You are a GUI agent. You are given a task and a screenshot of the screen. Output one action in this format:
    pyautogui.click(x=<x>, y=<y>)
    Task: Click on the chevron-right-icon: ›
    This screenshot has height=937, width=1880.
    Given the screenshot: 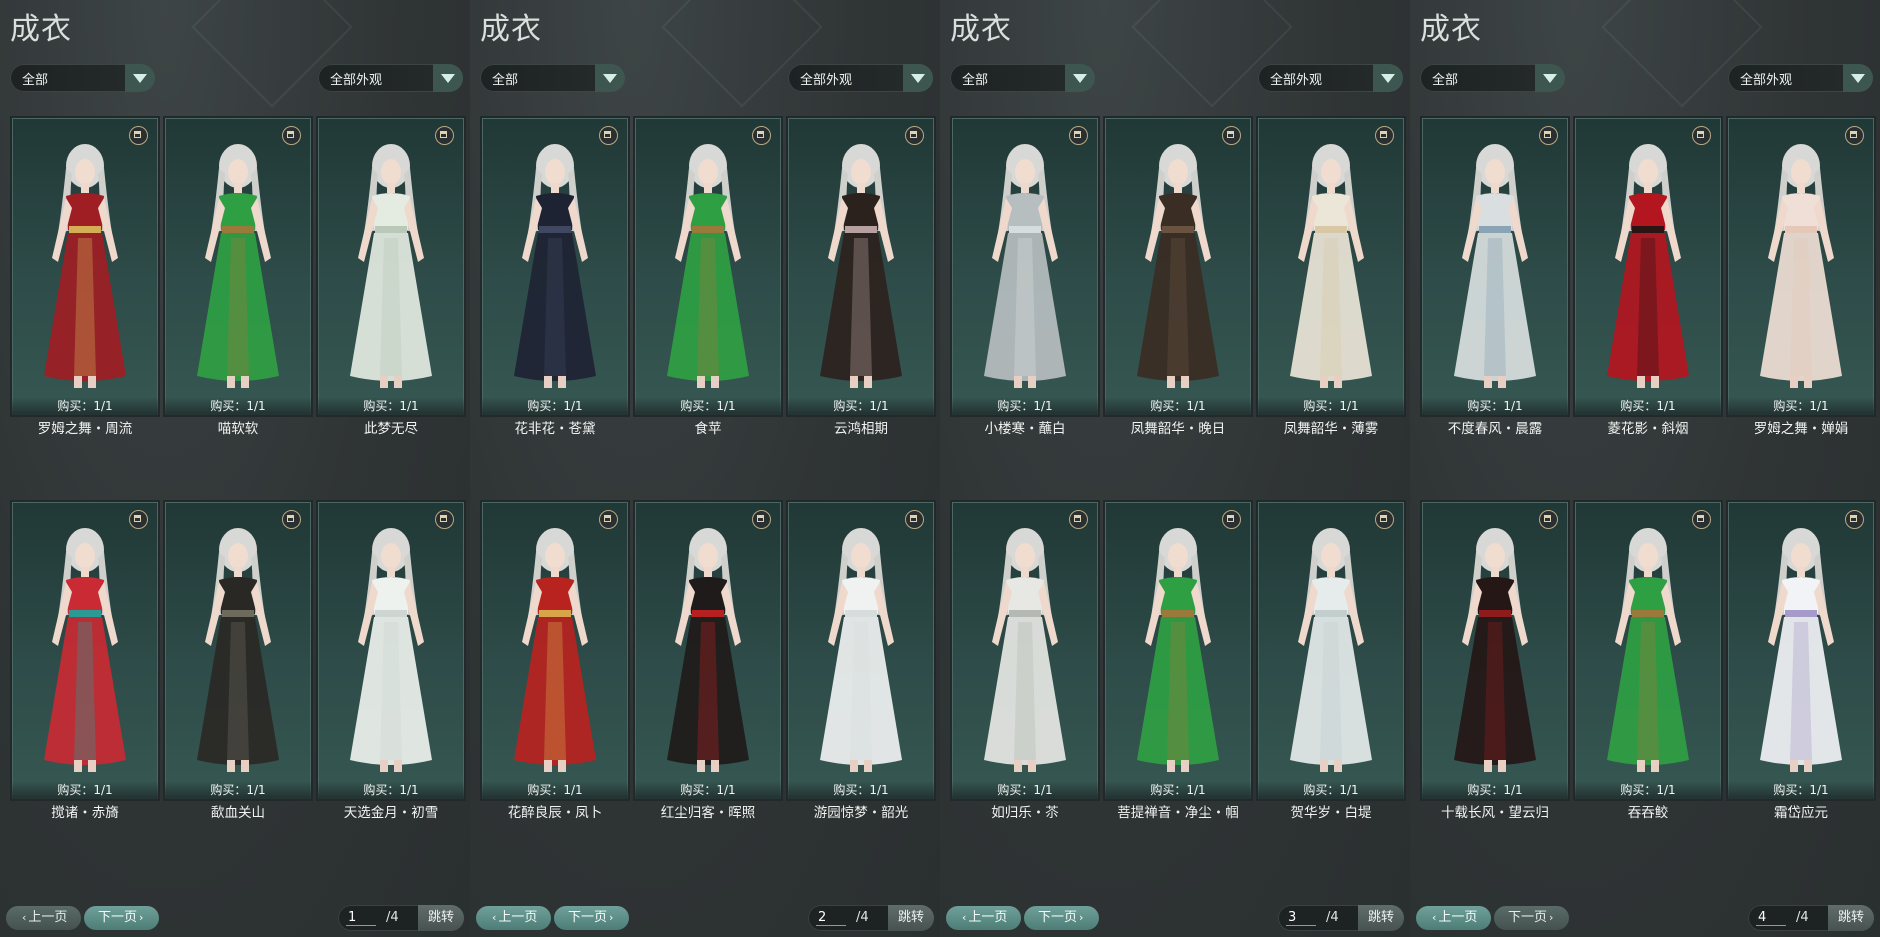 What is the action you would take?
    pyautogui.click(x=611, y=917)
    